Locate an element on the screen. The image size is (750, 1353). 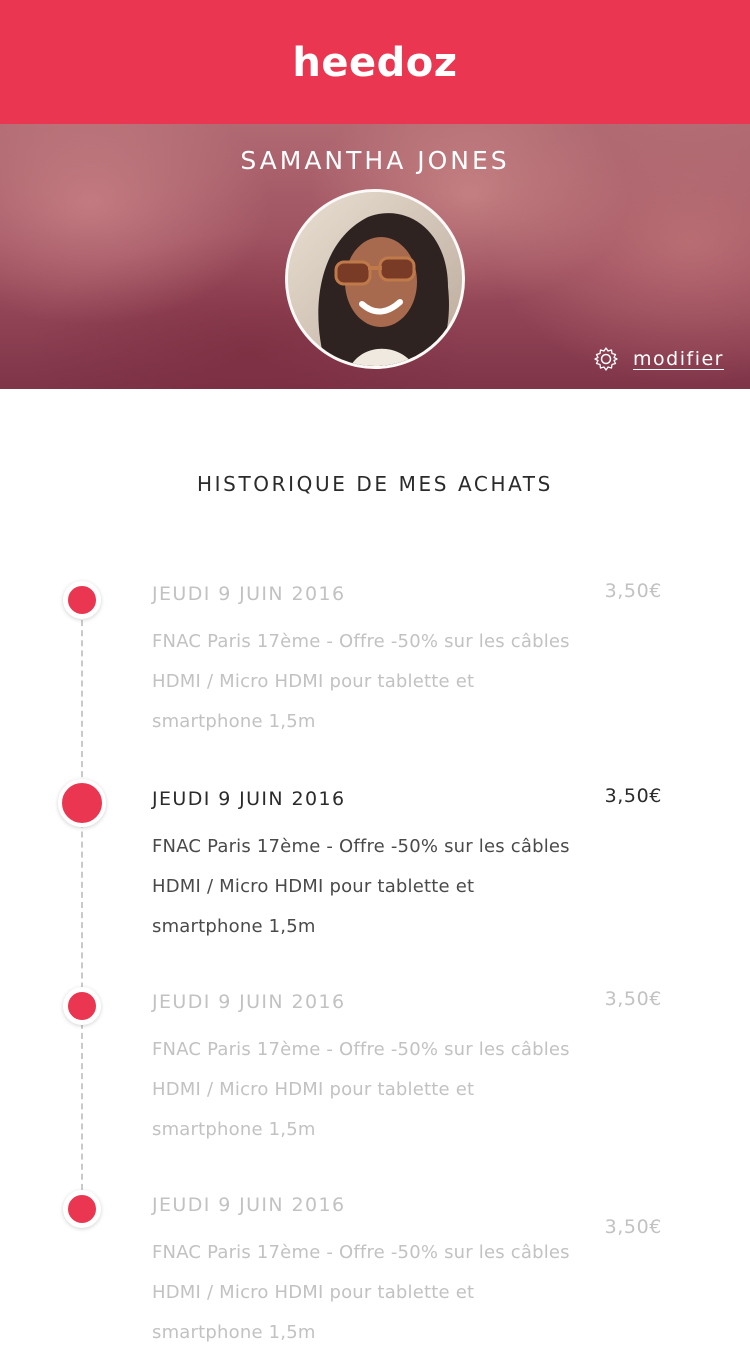
profile-name: SAMANTHA JONES is located at coordinates (375, 160).